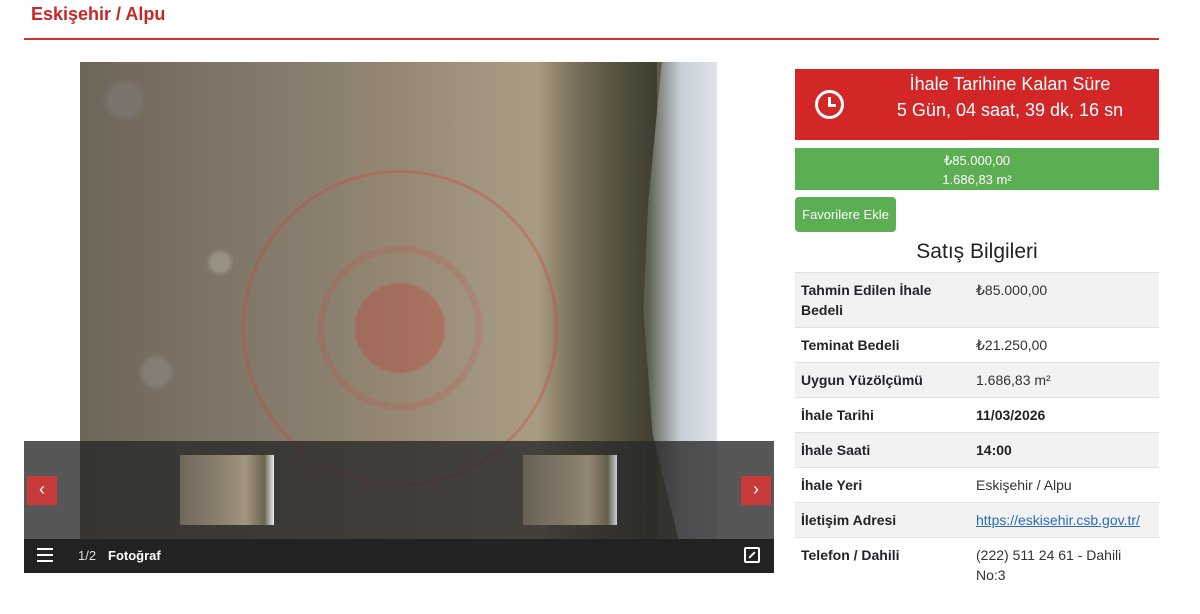 Image resolution: width=1200 pixels, height=614 pixels. I want to click on row-value: ₺85.000,00, so click(1064, 300).